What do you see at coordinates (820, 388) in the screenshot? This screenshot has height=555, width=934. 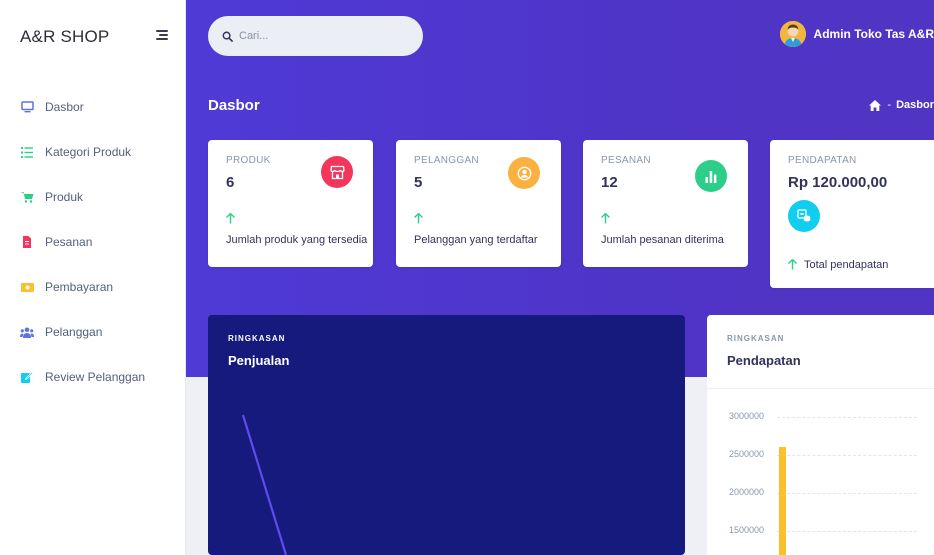 I see `panel-divider` at bounding box center [820, 388].